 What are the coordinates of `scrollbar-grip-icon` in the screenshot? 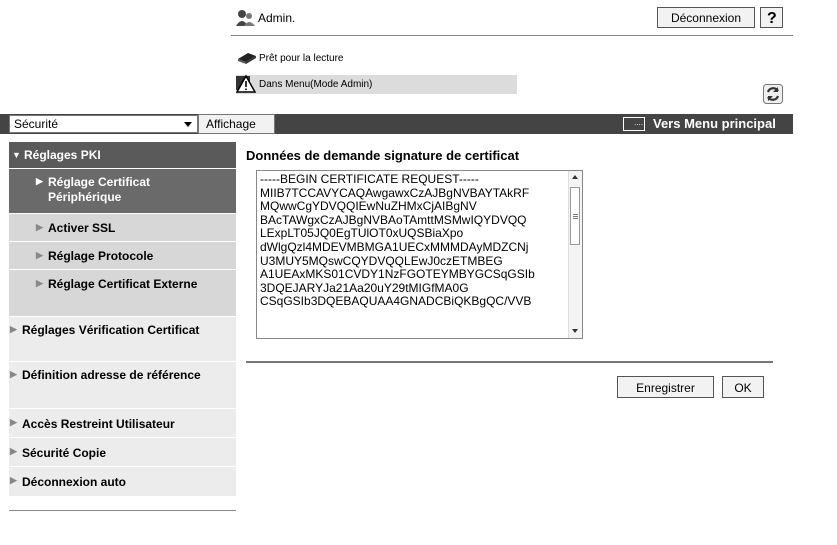 It's located at (575, 214).